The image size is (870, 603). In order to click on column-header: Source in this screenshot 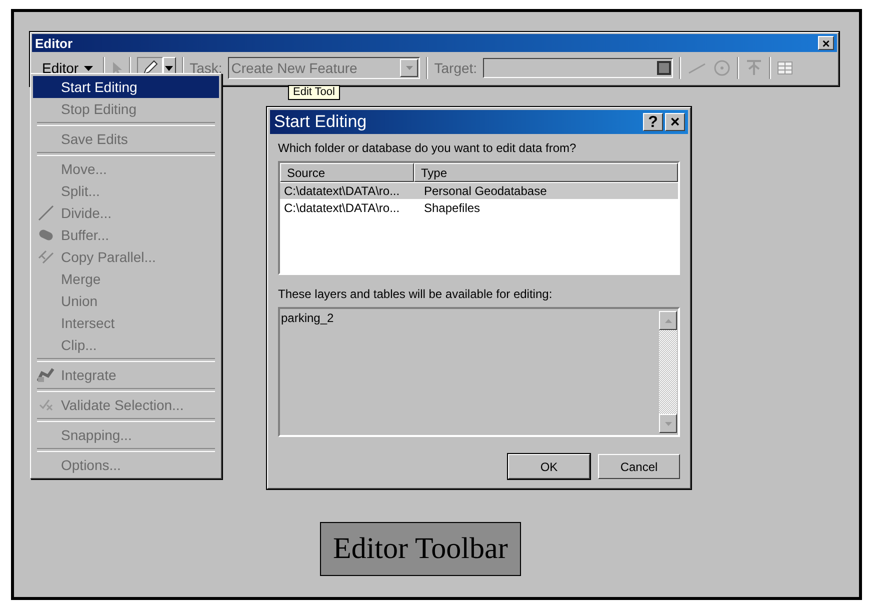, I will do `click(347, 172)`.